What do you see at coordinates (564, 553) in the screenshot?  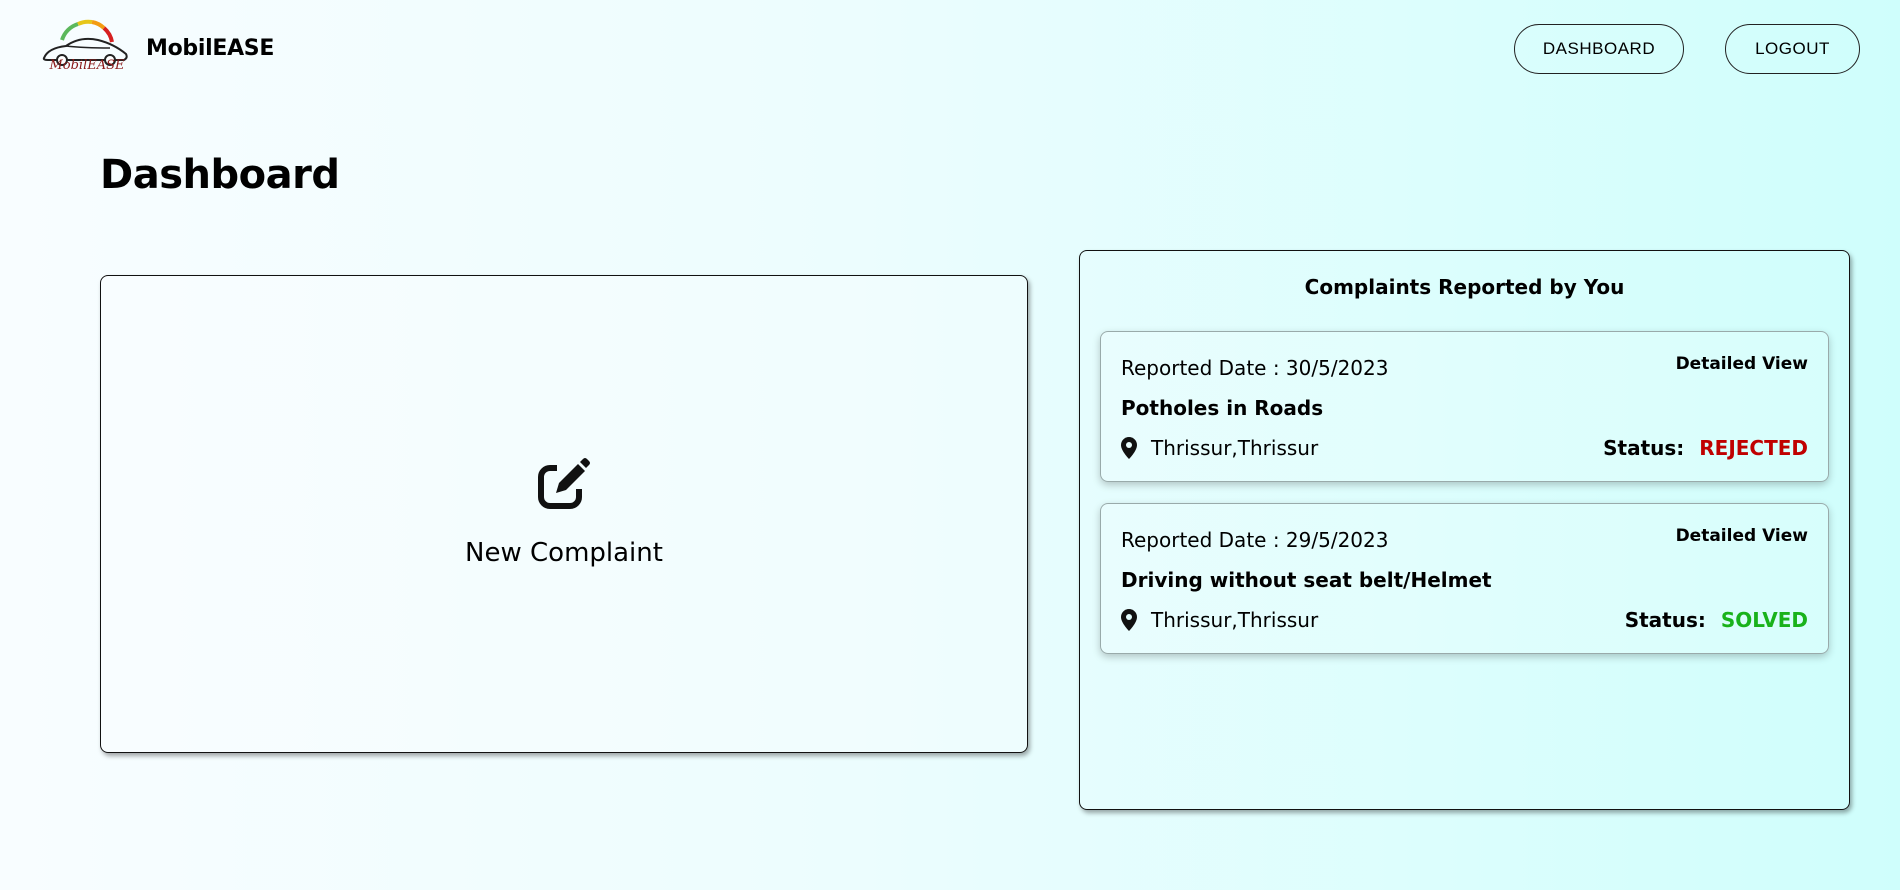 I see `new-complaint-label: New Complaint` at bounding box center [564, 553].